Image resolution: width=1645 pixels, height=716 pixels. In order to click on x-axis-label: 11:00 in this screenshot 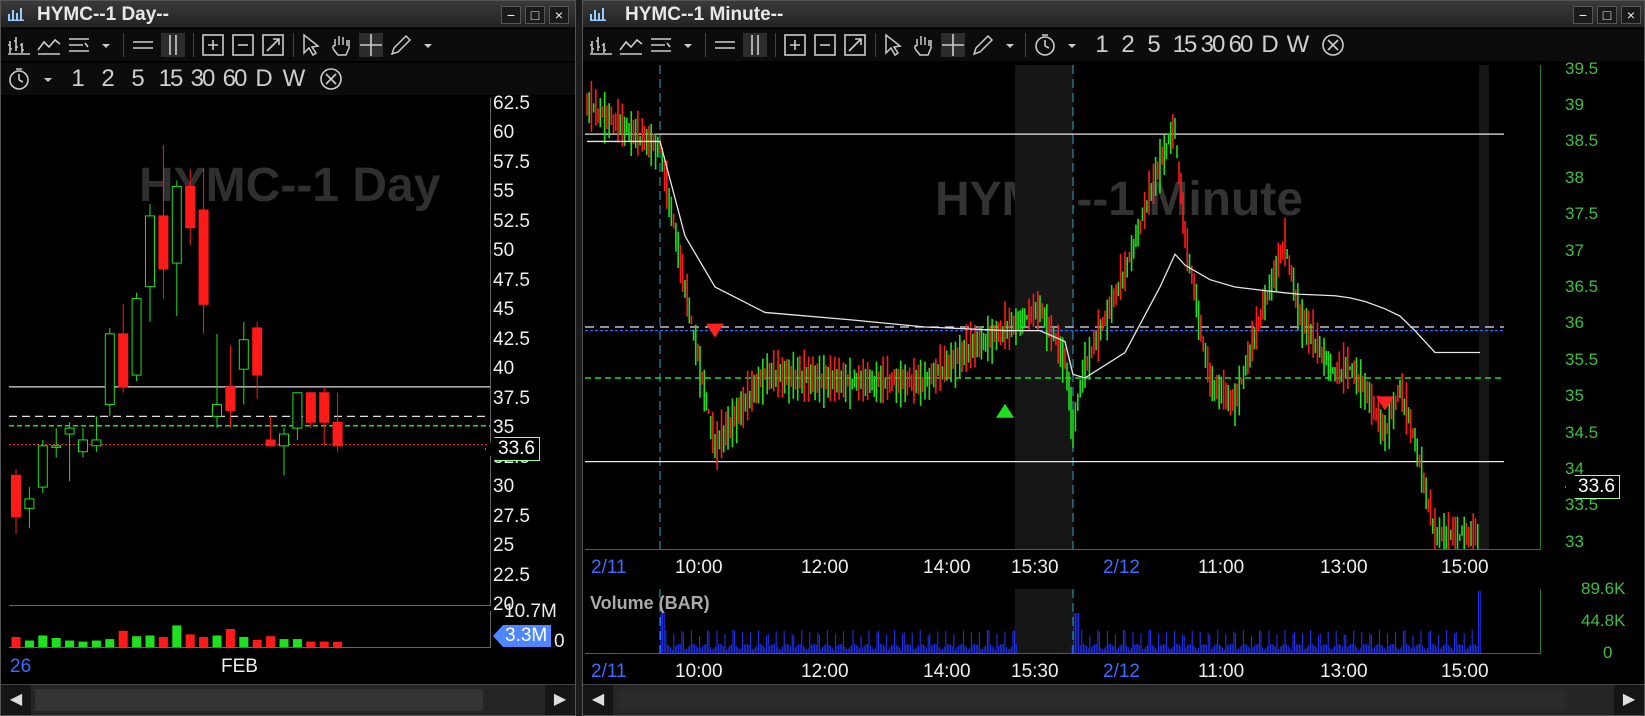, I will do `click(1221, 567)`.